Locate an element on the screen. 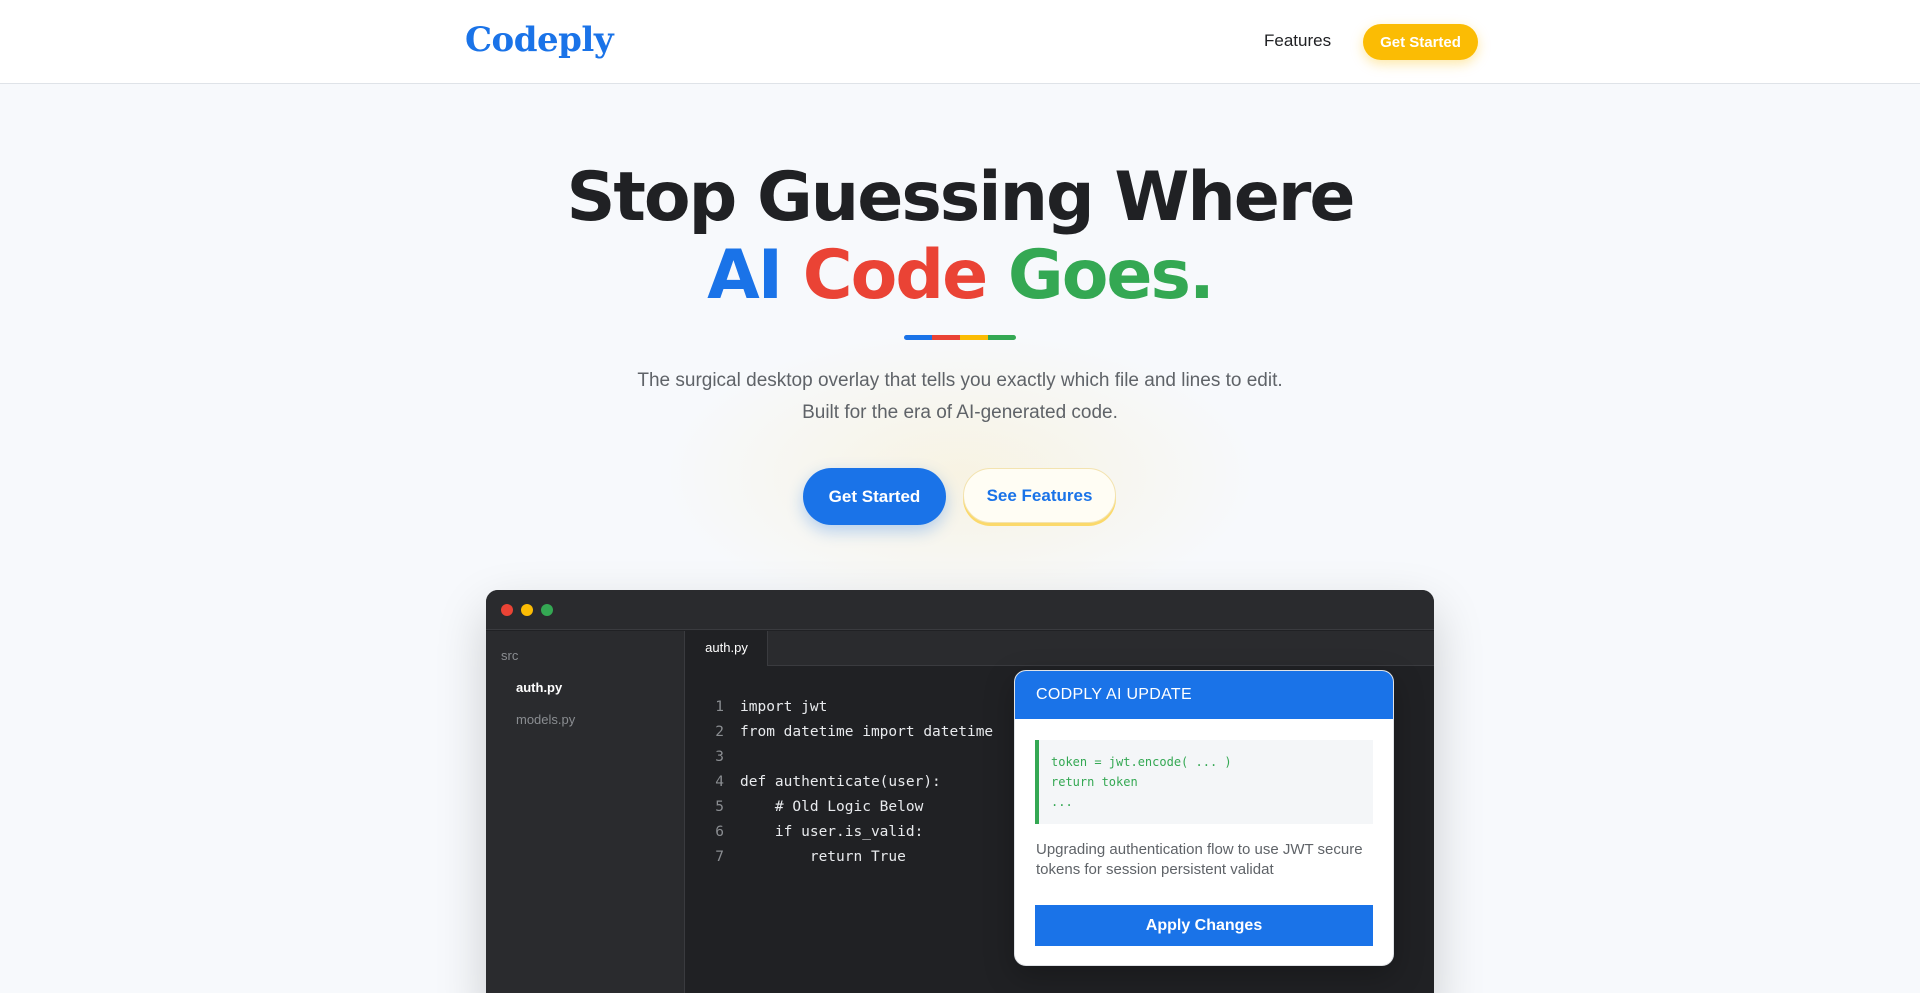 The image size is (1920, 993). code-text: return True is located at coordinates (823, 857).